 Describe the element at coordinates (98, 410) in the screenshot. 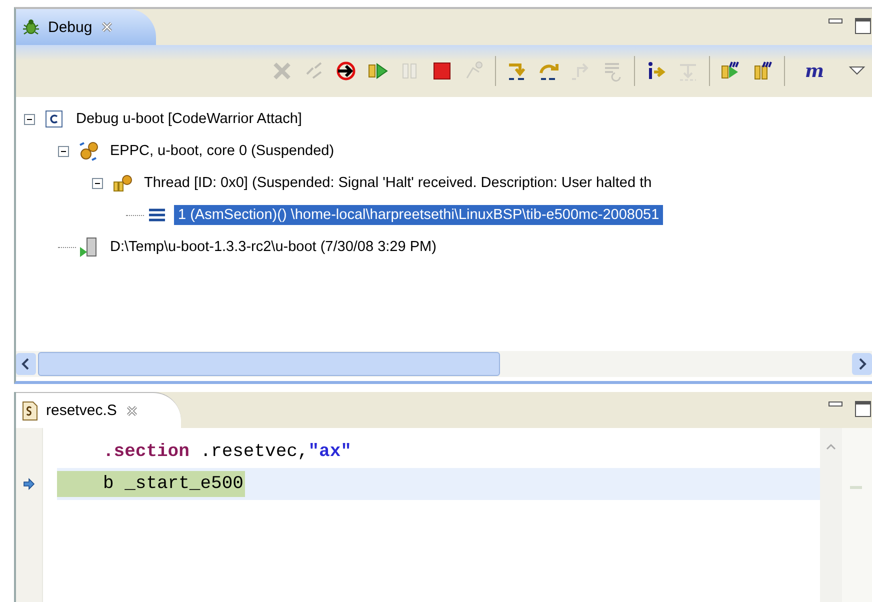

I see `editor-tab: resetvec.S` at that location.